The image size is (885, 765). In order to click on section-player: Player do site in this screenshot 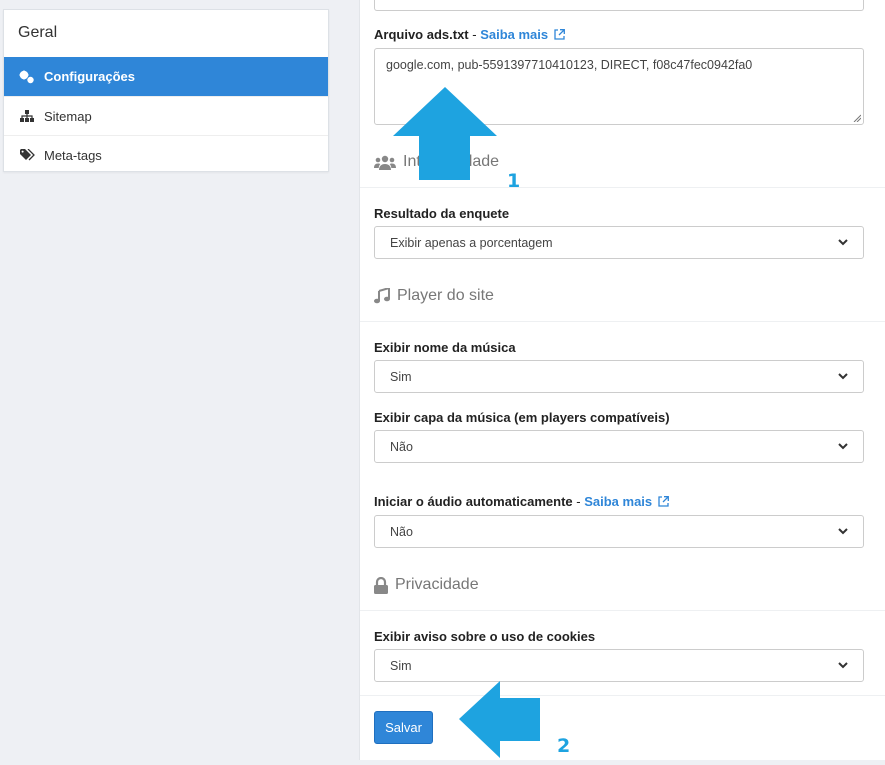, I will do `click(434, 296)`.